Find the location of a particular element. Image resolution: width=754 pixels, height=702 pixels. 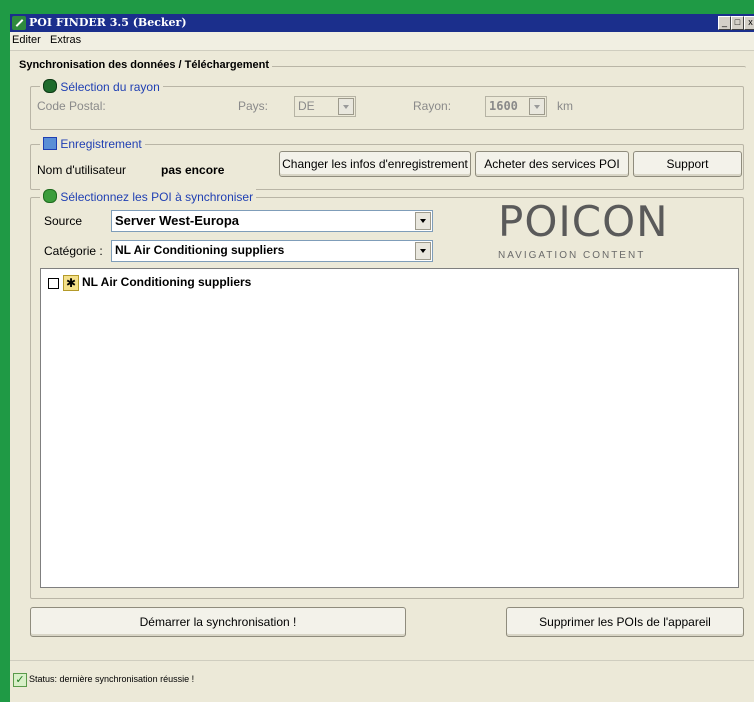

globe-icon is located at coordinates (50, 86).